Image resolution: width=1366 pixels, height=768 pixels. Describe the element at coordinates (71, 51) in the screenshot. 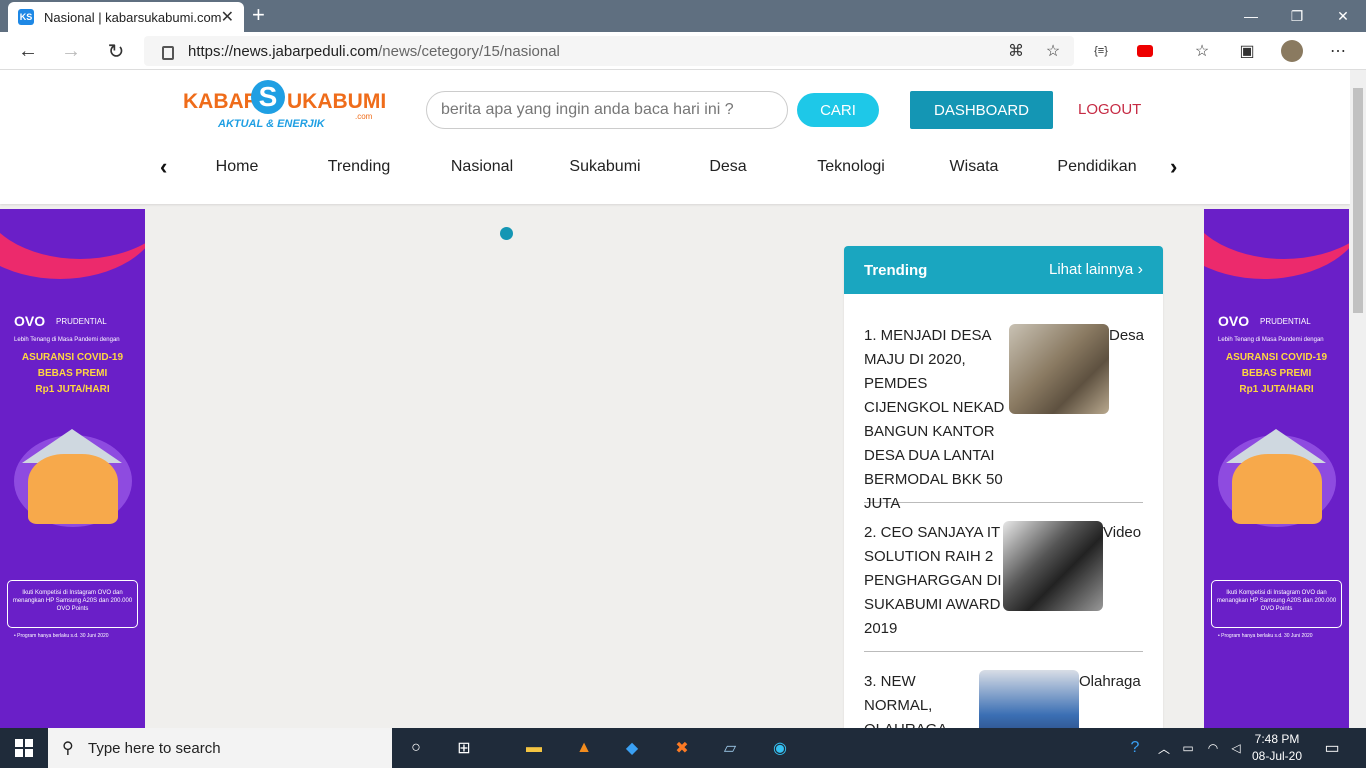

I see `forward-icon: →` at that location.